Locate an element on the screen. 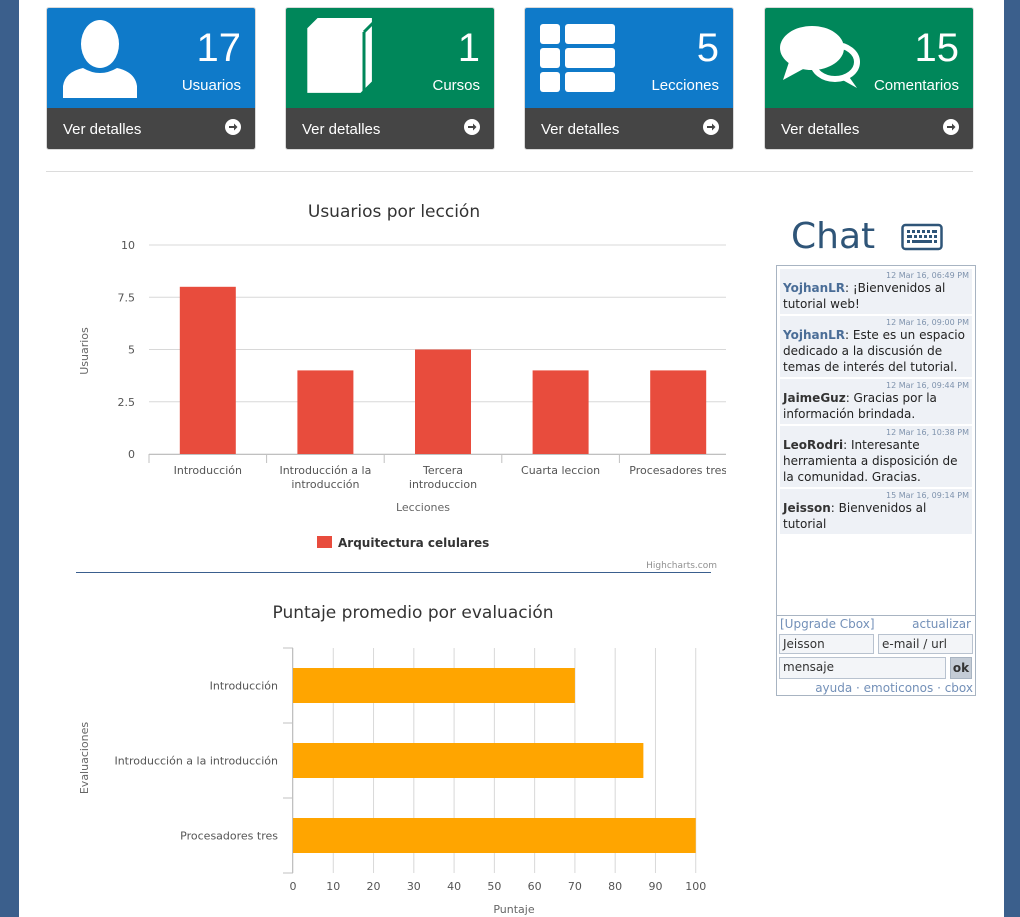 This screenshot has height=917, width=1020. chat-footer-links: ayuda · emoticonos · cbox is located at coordinates (894, 688).